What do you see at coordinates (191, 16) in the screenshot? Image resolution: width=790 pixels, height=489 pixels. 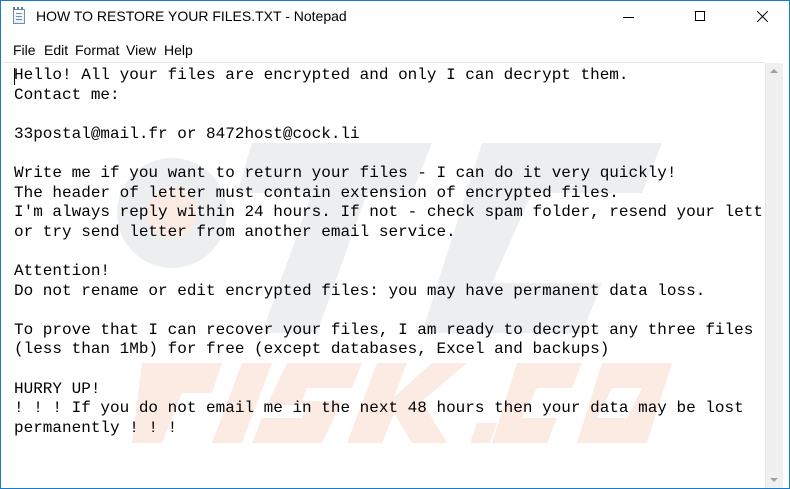 I see `window-title: HOW TO RESTORE YOUR FILES.TXT - Notepad` at bounding box center [191, 16].